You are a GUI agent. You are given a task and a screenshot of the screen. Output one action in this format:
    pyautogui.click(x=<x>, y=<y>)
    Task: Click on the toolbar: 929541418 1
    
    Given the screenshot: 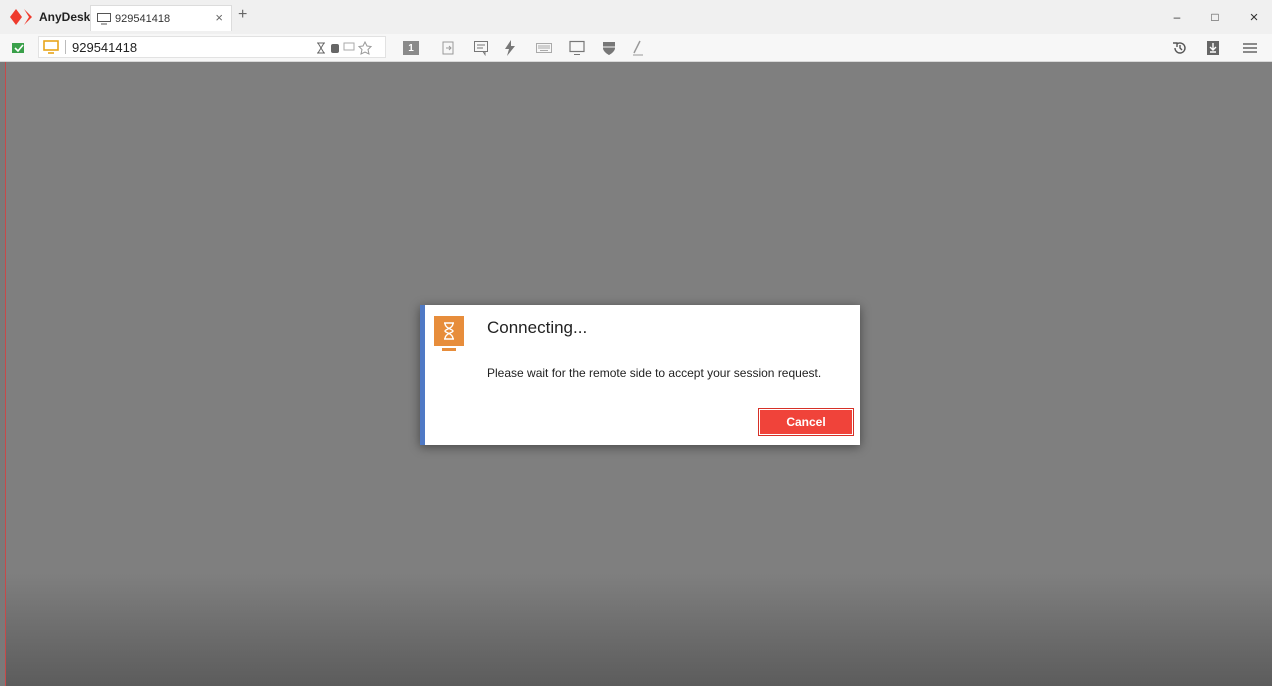 What is the action you would take?
    pyautogui.click(x=636, y=48)
    